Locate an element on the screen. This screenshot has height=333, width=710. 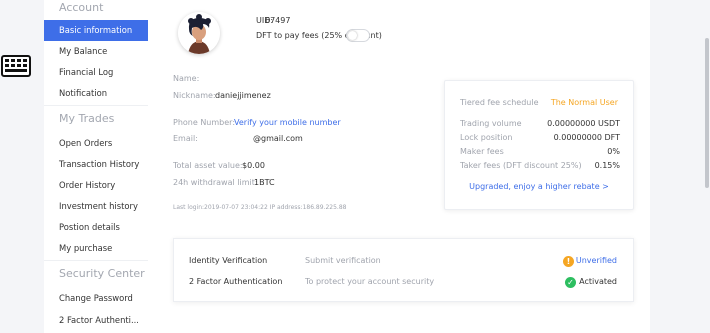
scrollbar-thumb is located at coordinates (707, 113).